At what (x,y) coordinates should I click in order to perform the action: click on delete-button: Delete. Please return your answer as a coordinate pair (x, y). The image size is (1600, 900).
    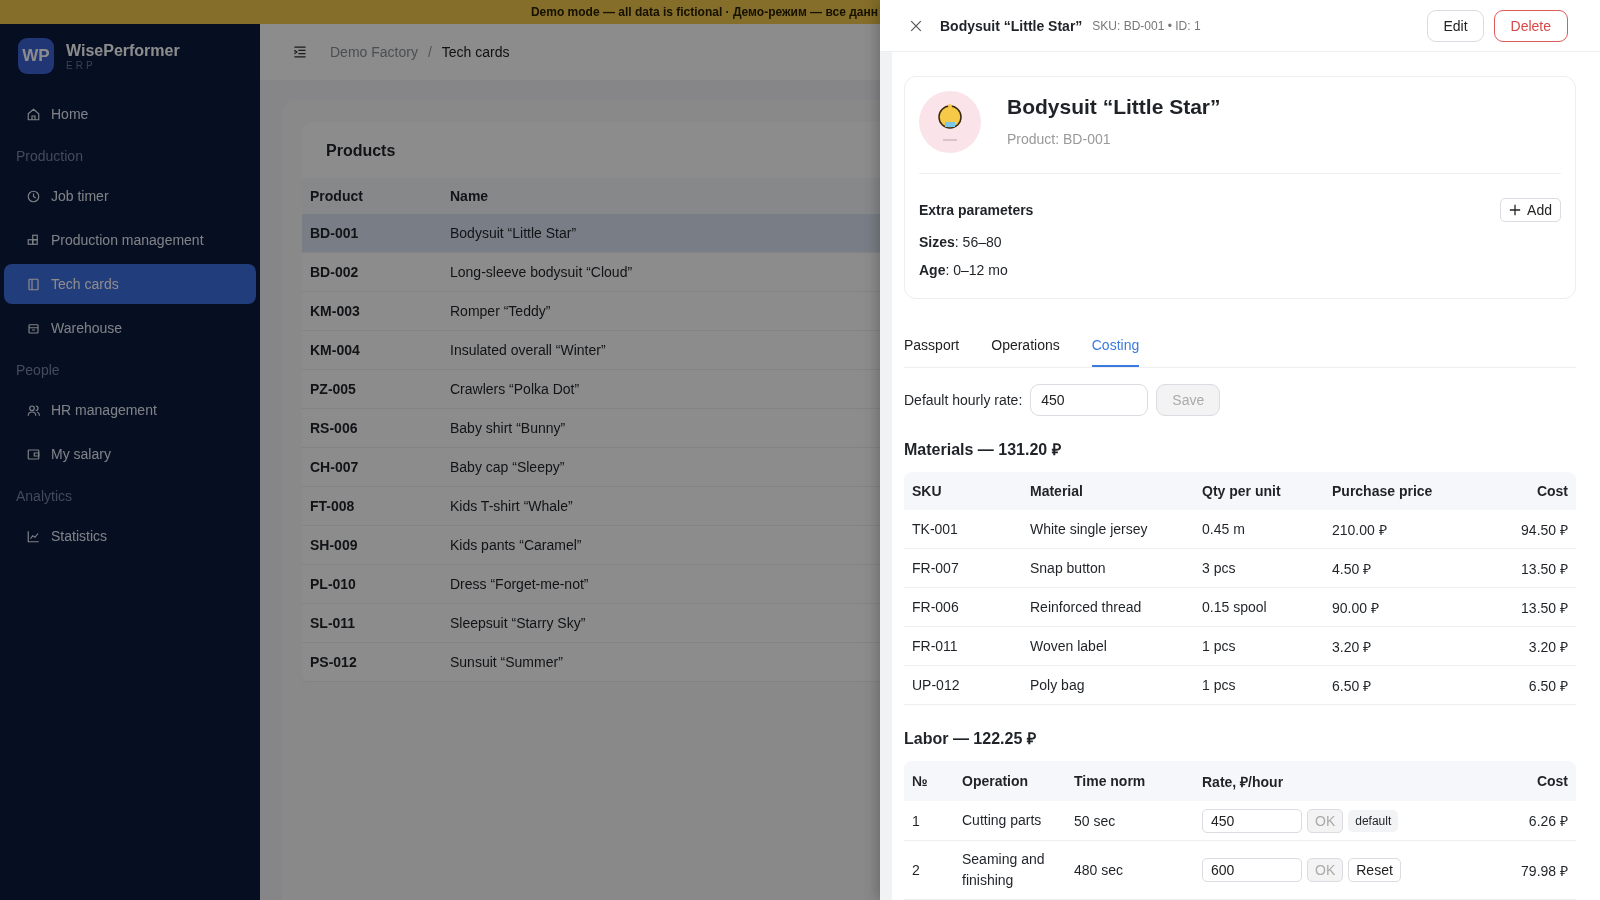
    Looking at the image, I should click on (1530, 25).